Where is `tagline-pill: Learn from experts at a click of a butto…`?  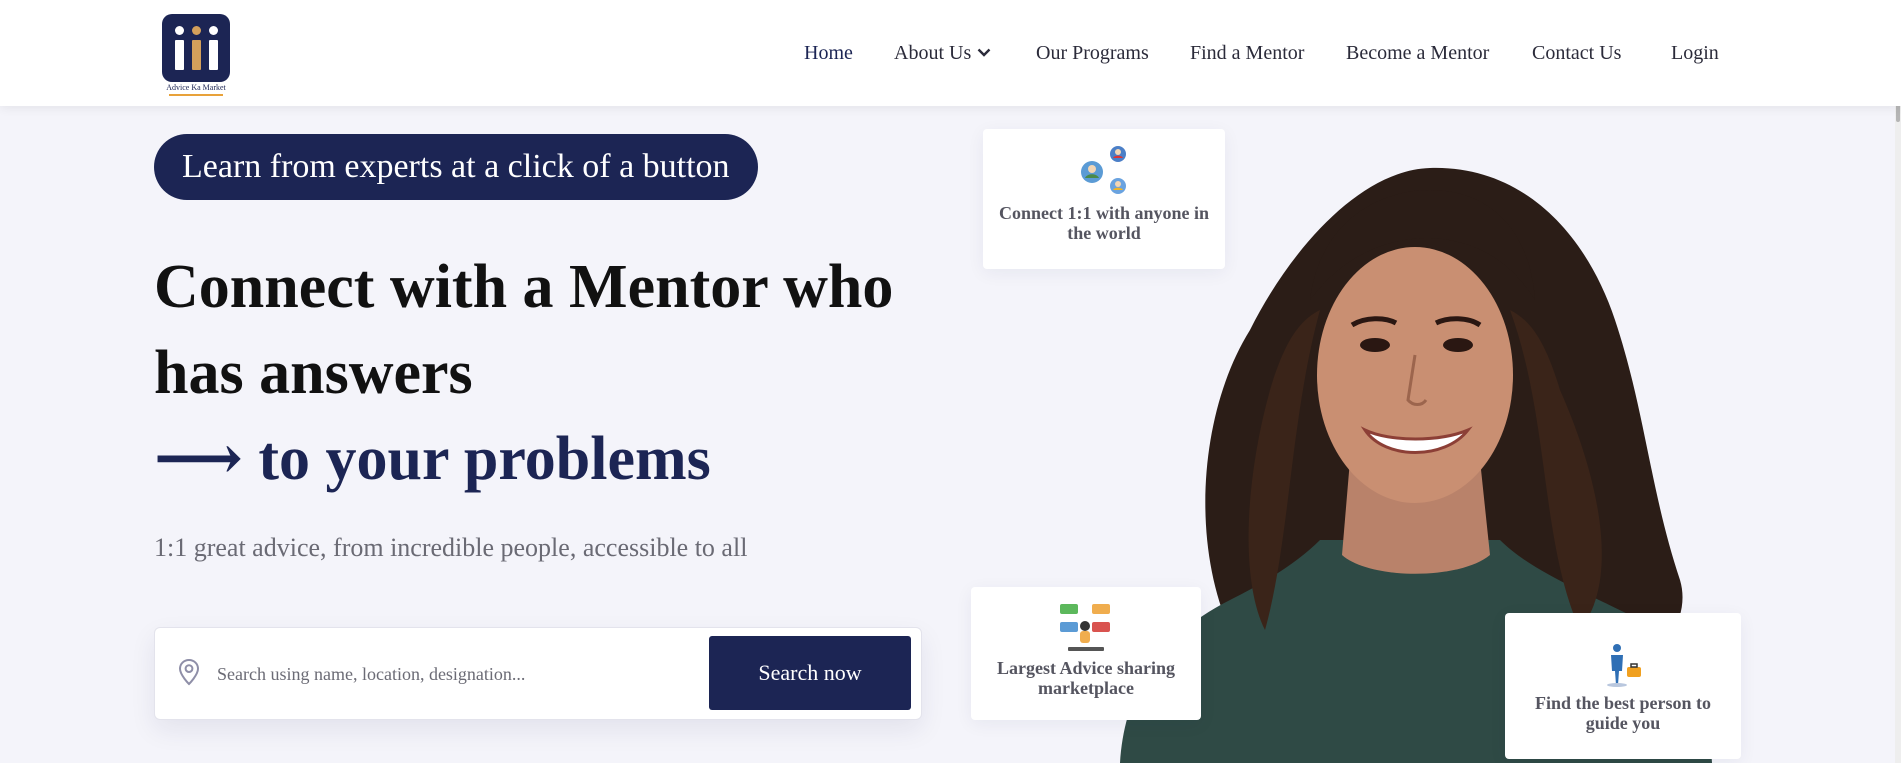
tagline-pill: Learn from experts at a click of a butto… is located at coordinates (456, 167).